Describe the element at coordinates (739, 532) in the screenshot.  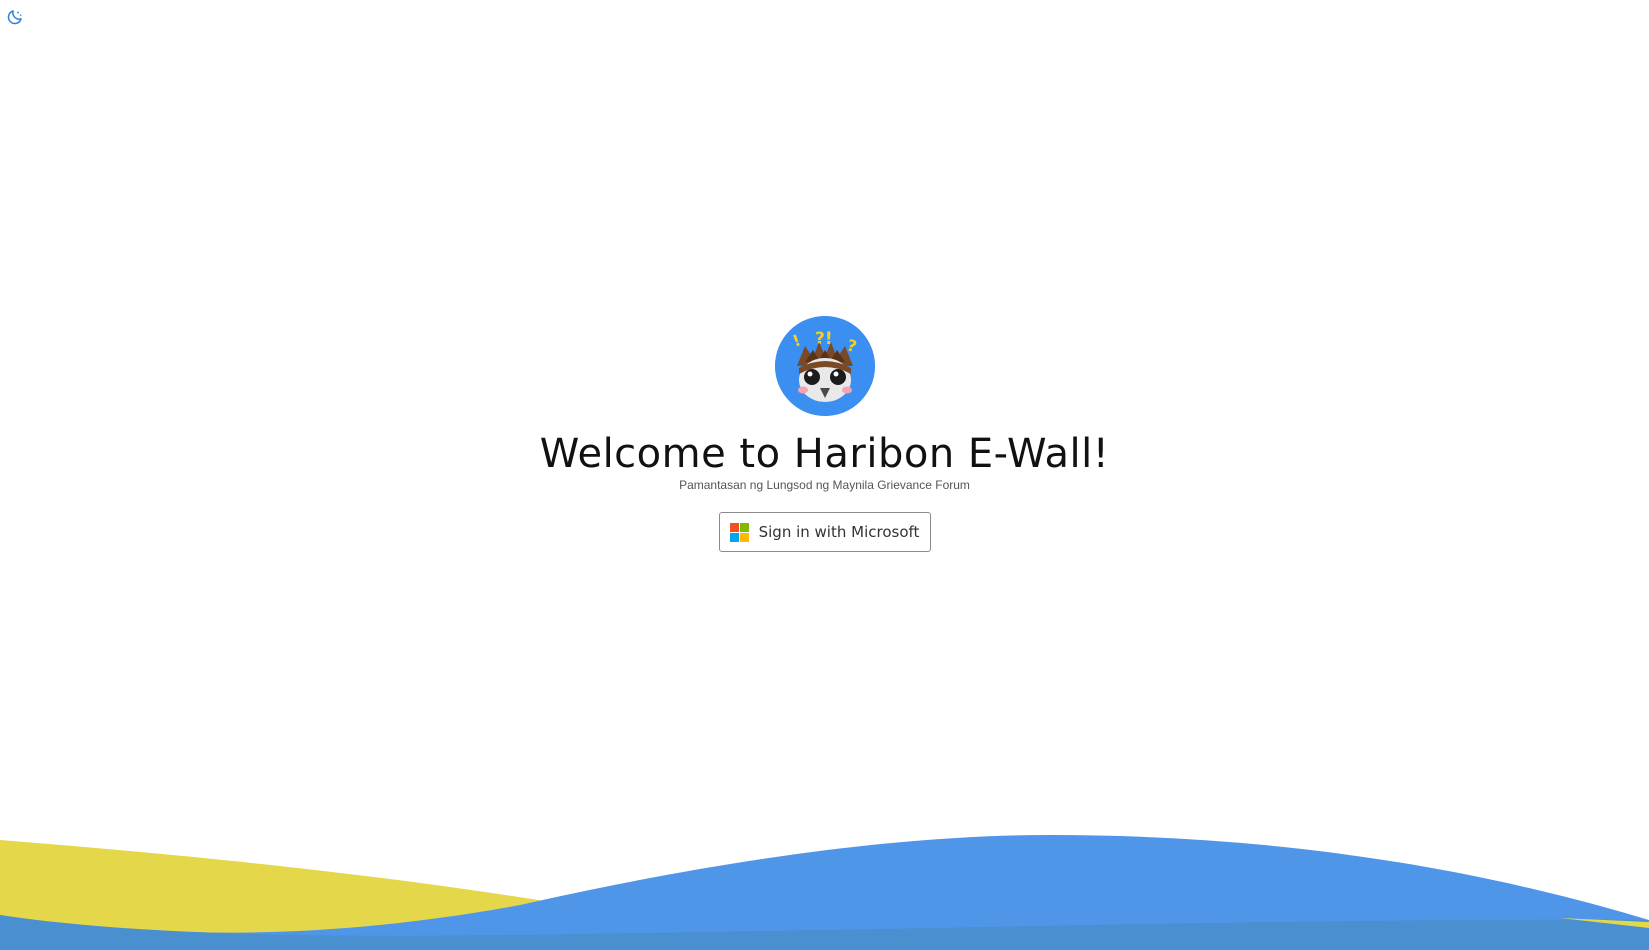
I see `microsoft-logo` at that location.